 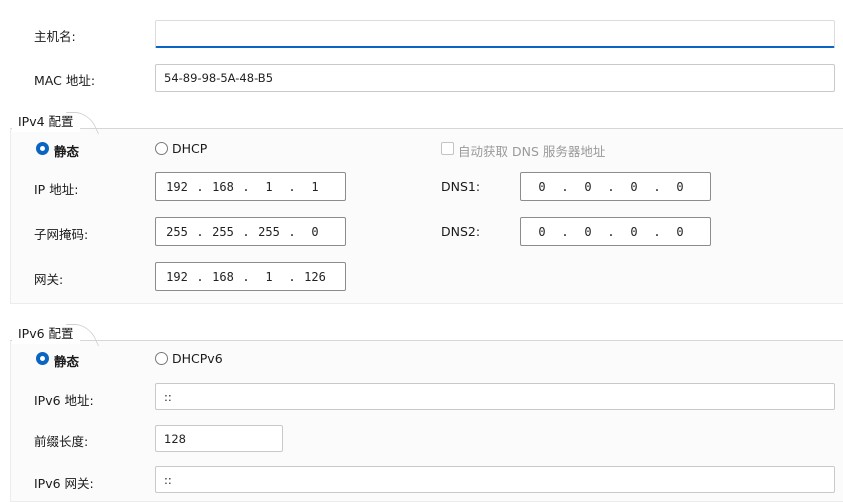 I want to click on gateway-input: 192. 168. 1. 126, so click(x=250, y=276).